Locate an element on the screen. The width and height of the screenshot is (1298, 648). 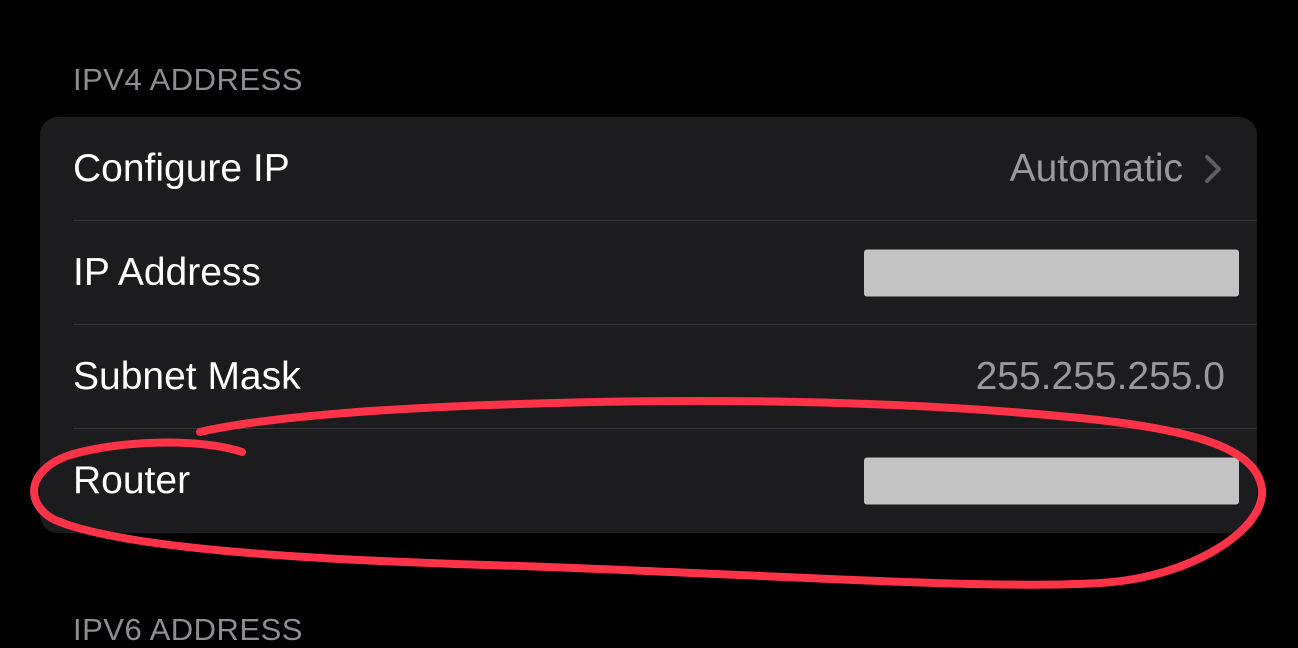
section-header-ipv4: IPV4 ADDRESS is located at coordinates (188, 79).